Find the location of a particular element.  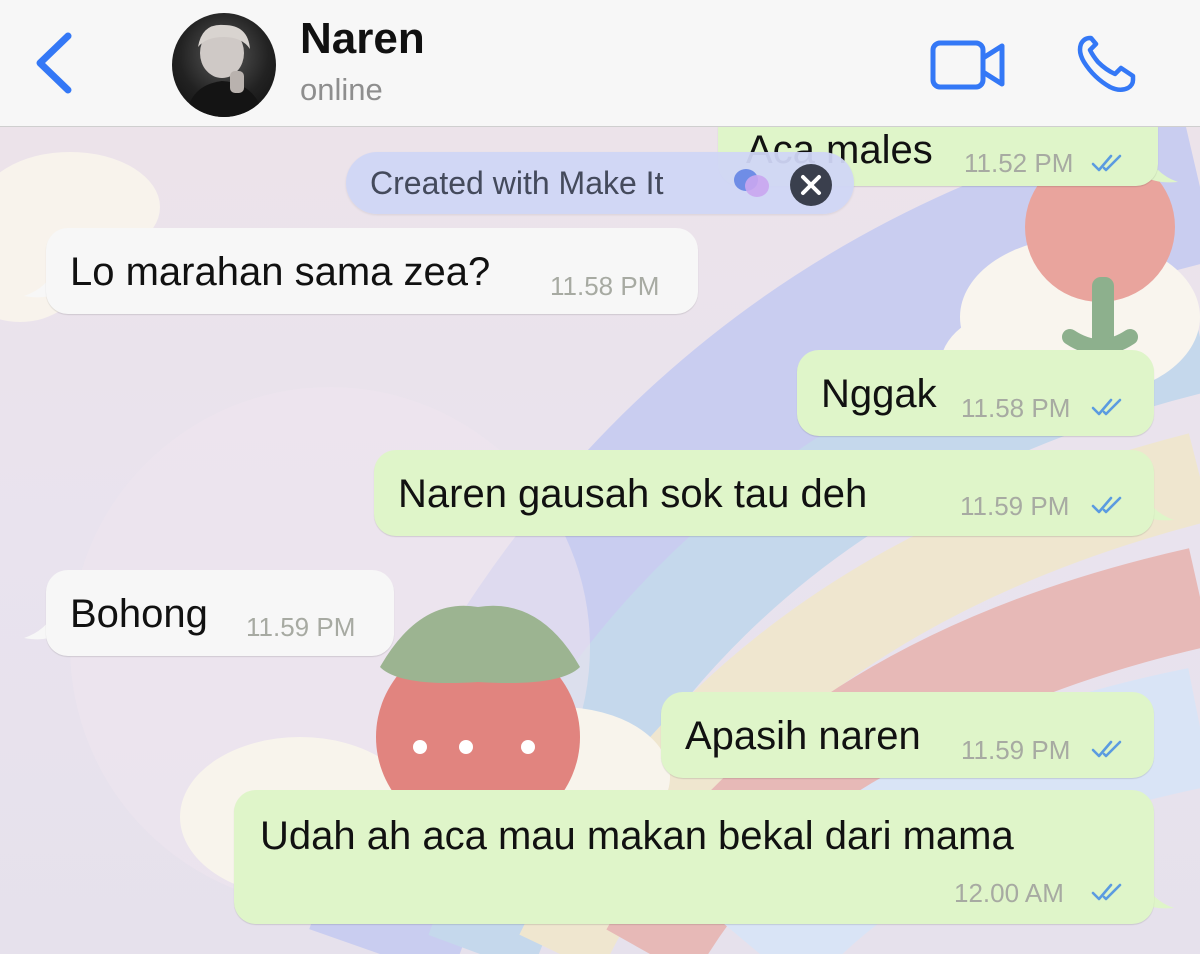

watermark-close-button is located at coordinates (811, 185).